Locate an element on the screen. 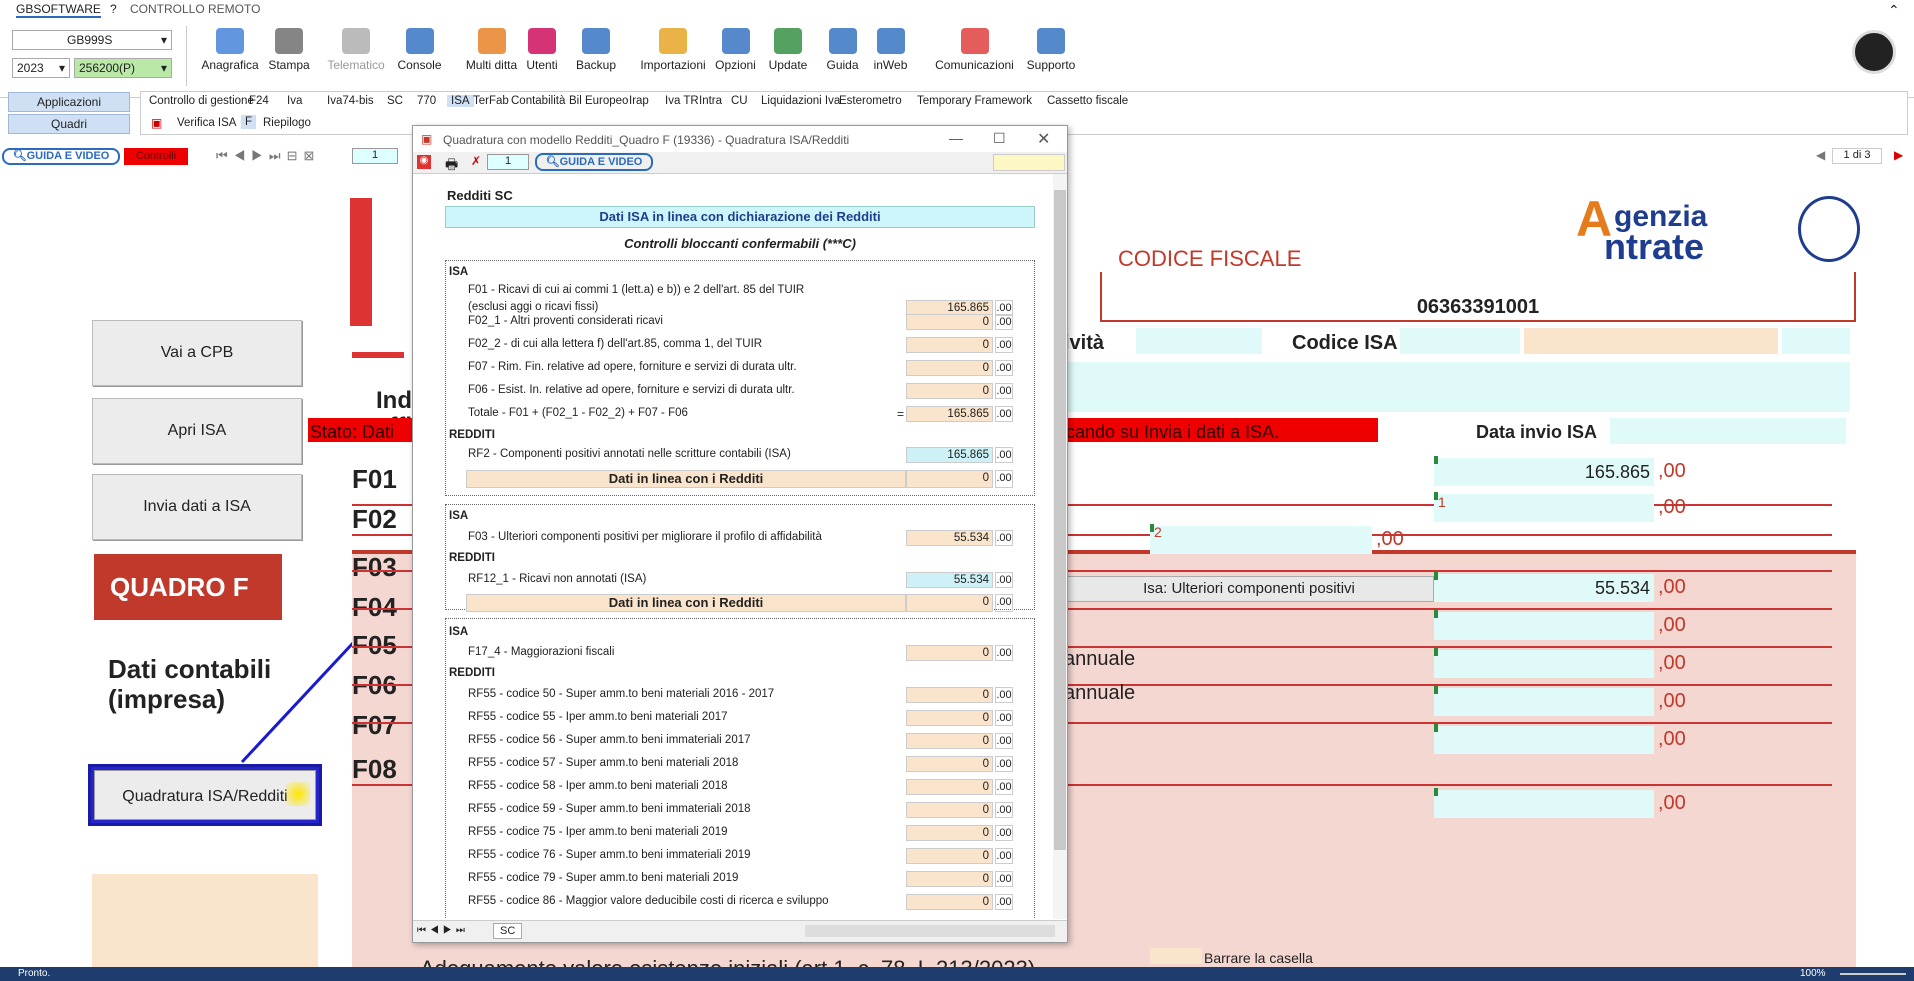 The height and width of the screenshot is (981, 1914). user-avatar-icon is located at coordinates (1874, 52).